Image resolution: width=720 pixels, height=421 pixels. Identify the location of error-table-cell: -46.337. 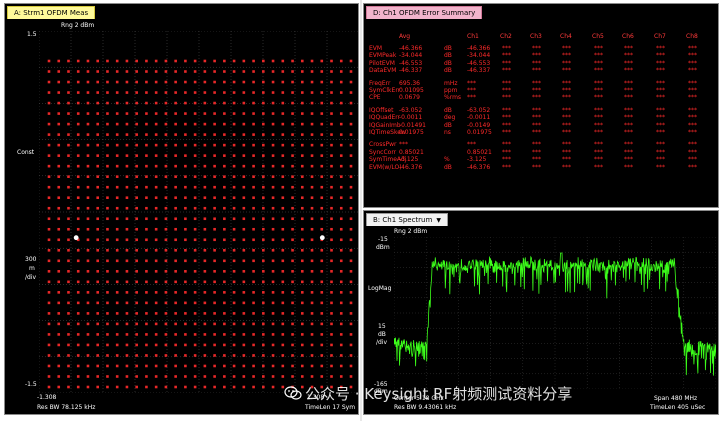
(479, 71).